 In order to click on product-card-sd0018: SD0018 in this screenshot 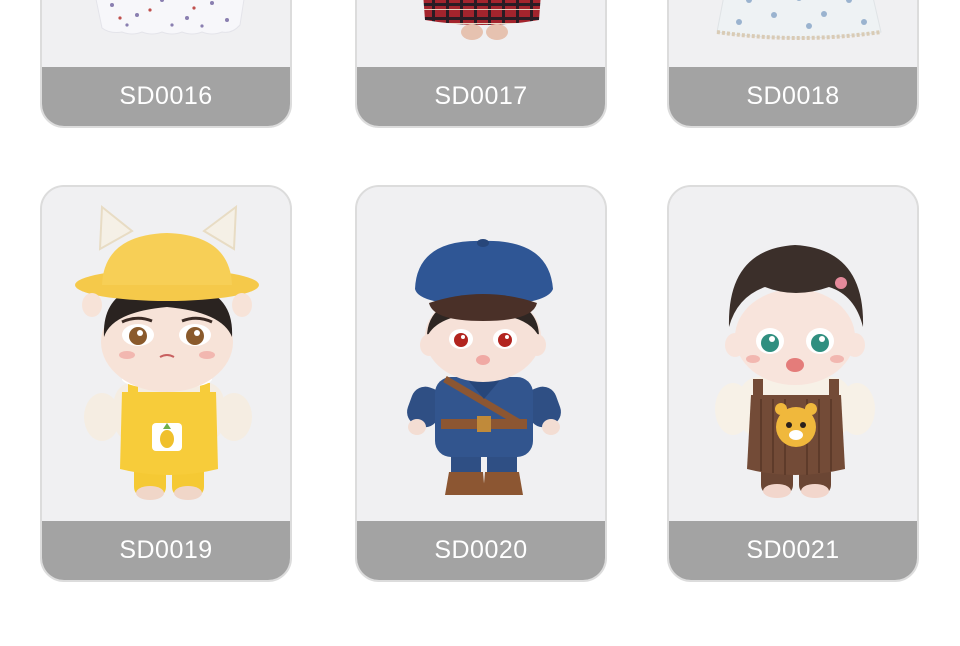, I will do `click(793, 64)`.